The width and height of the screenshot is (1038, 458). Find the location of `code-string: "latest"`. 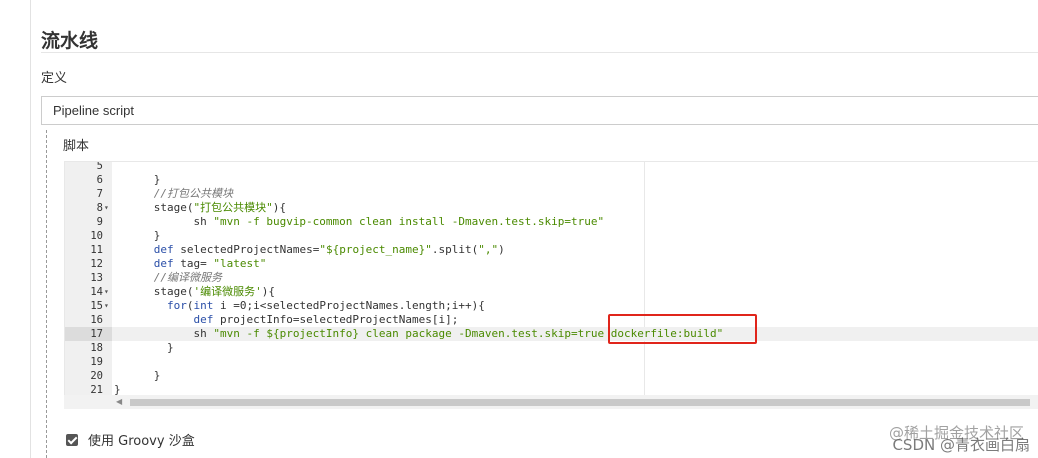

code-string: "latest" is located at coordinates (240, 263).